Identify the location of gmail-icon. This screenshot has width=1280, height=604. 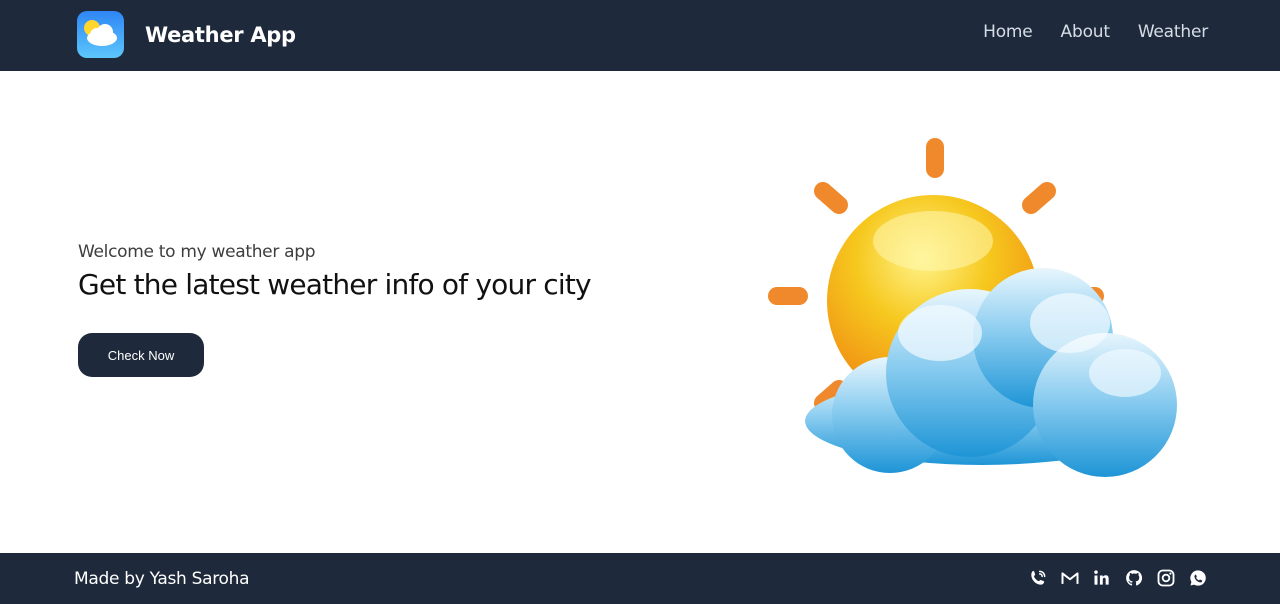
(1070, 578).